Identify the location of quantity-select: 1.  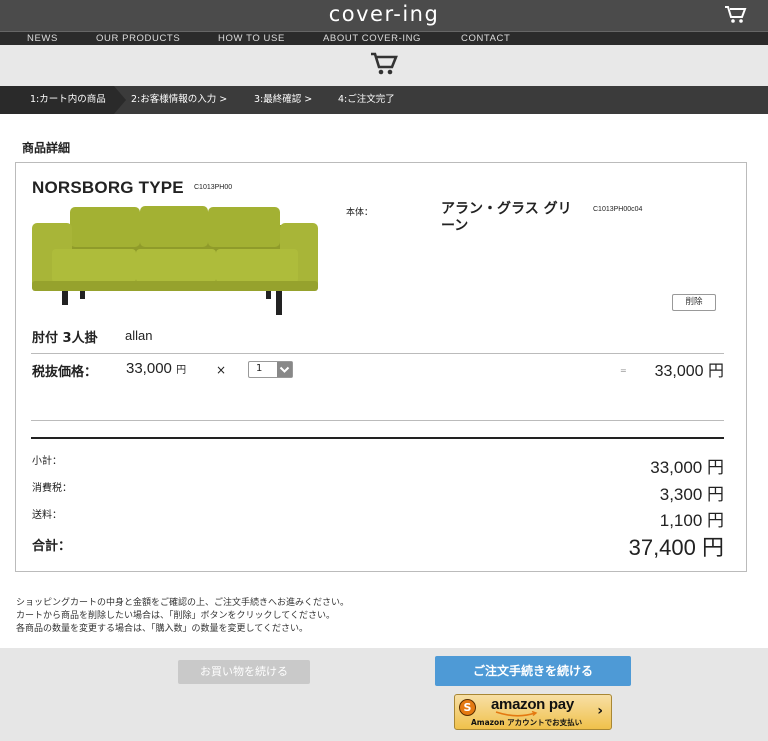
(270, 369).